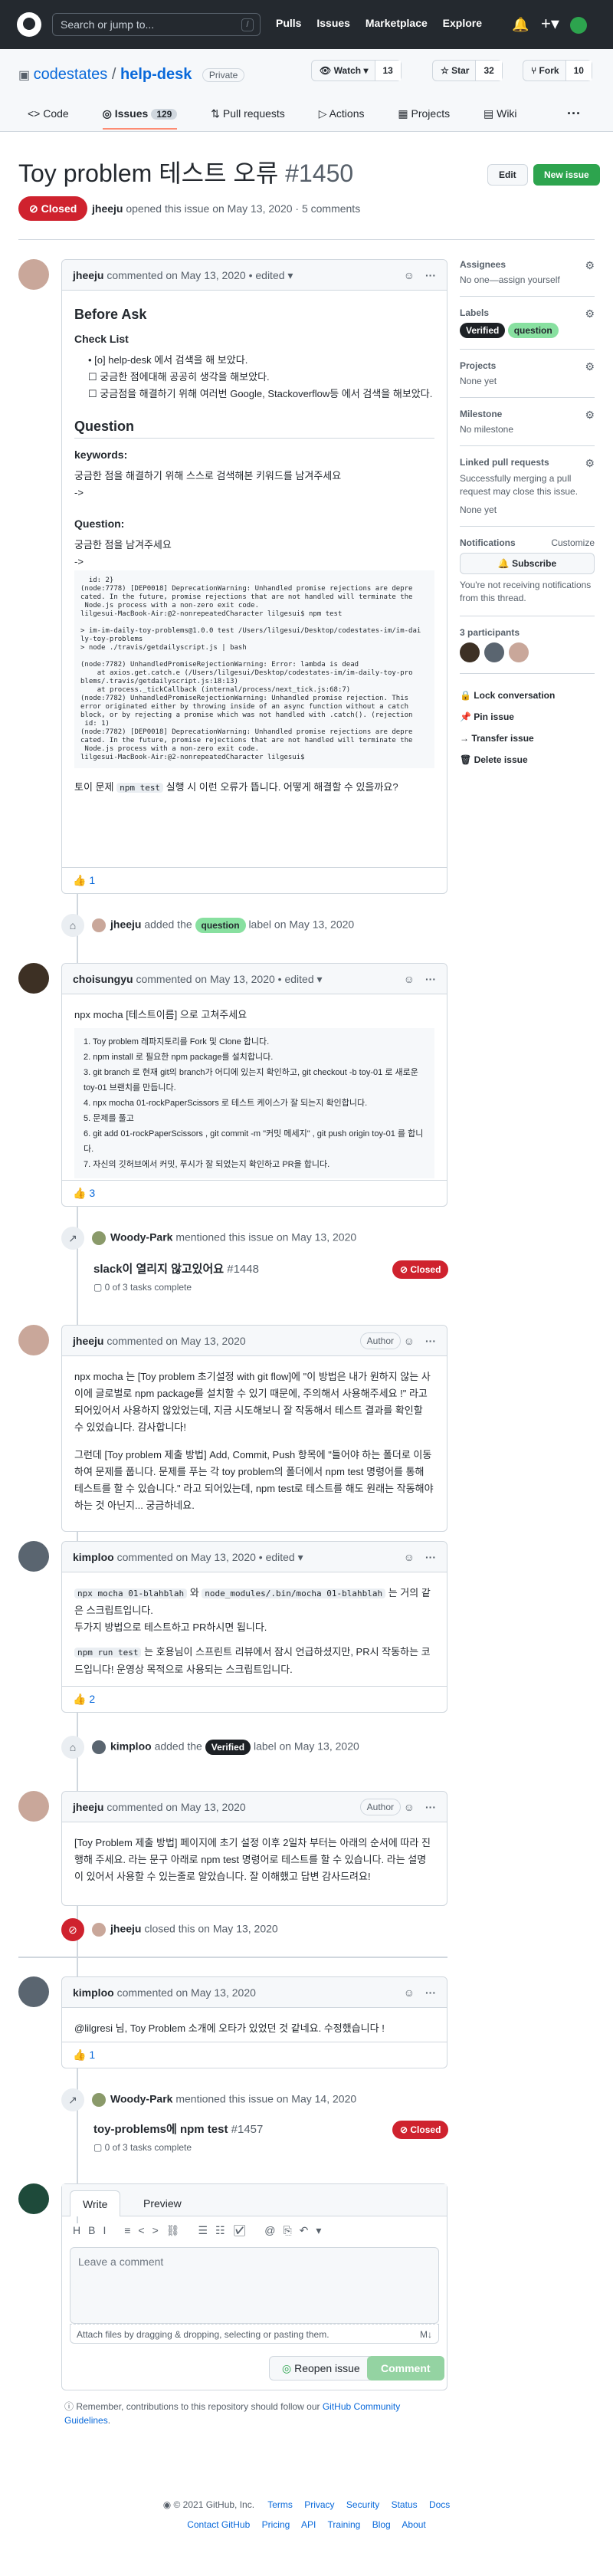 The image size is (613, 2576). What do you see at coordinates (557, 70) in the screenshot?
I see `fork-button: ⑂ Fork 10` at bounding box center [557, 70].